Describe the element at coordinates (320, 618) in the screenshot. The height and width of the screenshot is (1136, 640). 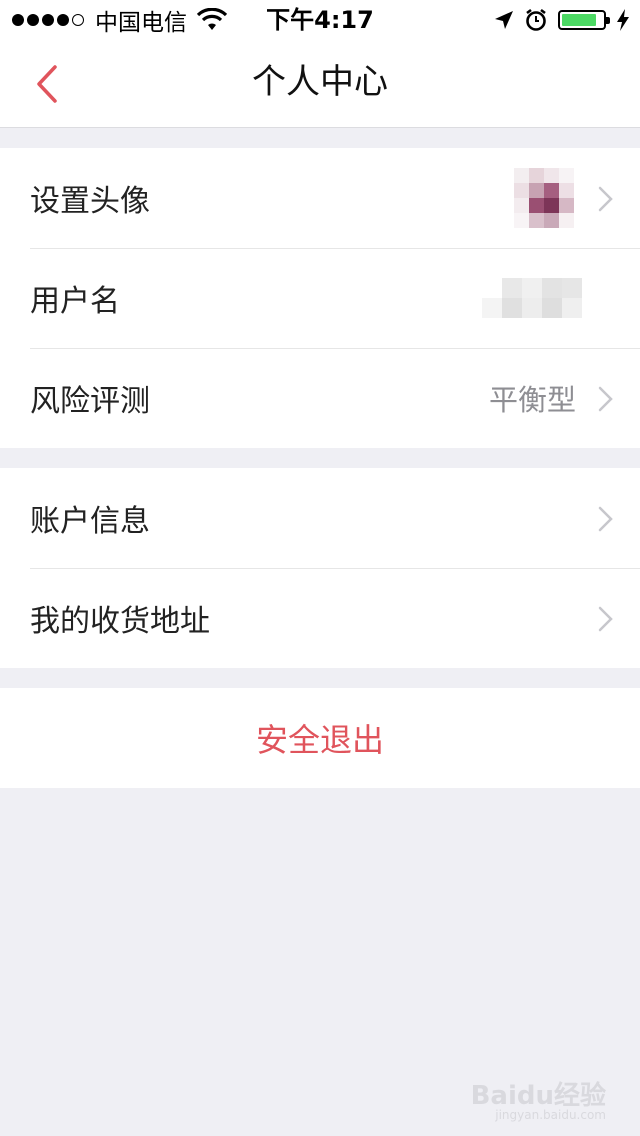
I see `shipping-address-row: 我的收货地址` at that location.